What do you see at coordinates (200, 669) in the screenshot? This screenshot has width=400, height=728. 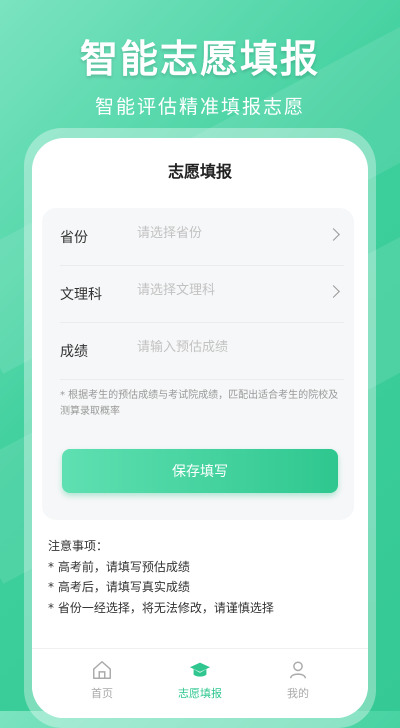 I see `graduation-cap-icon` at bounding box center [200, 669].